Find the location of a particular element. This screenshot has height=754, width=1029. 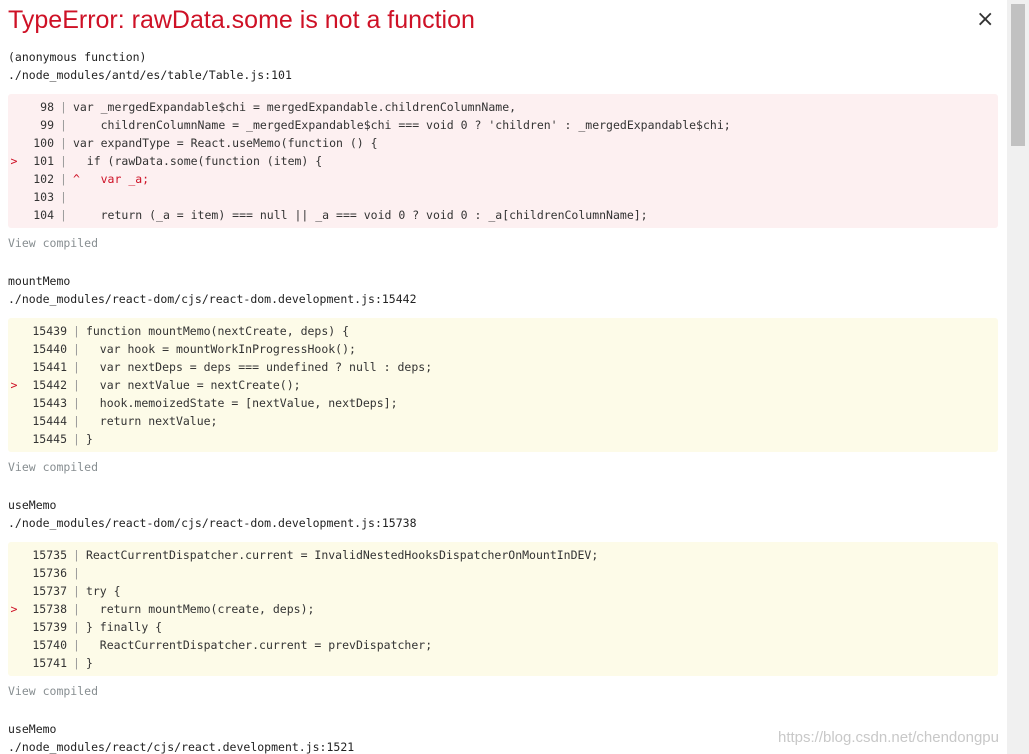

code-line: 103 | is located at coordinates (503, 197).